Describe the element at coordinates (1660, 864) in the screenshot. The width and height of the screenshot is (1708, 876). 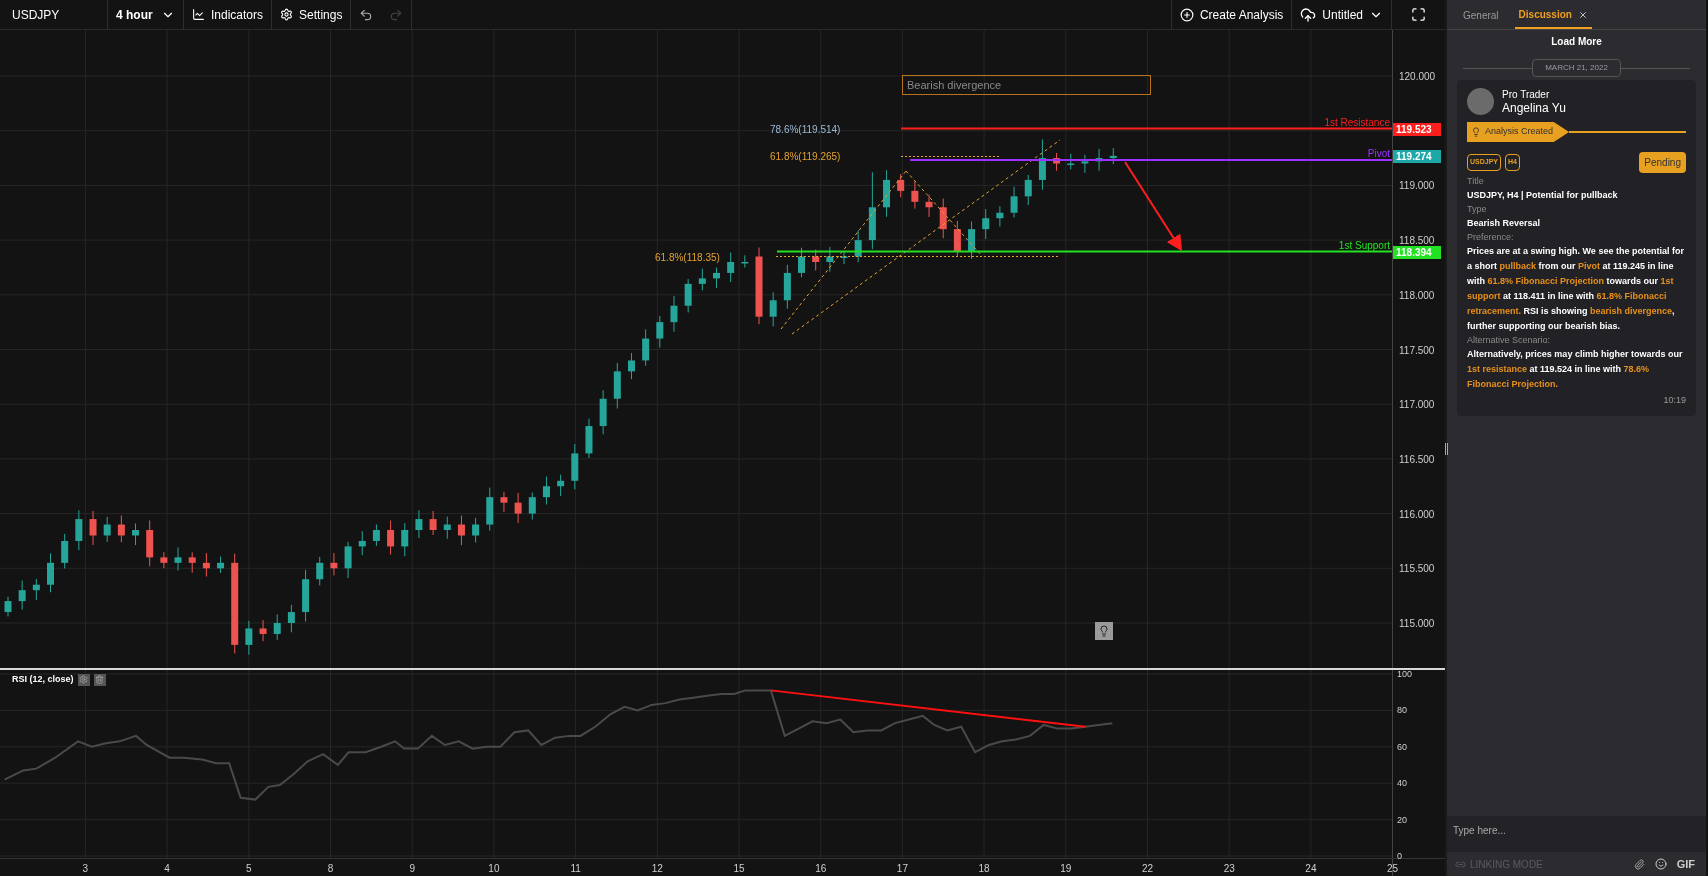
I see `smiley-icon` at that location.